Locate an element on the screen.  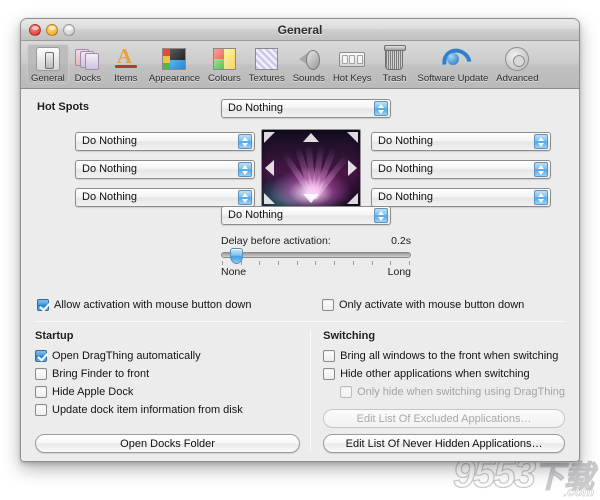
hotspot-marker-bottom-edge is located at coordinates (311, 198).